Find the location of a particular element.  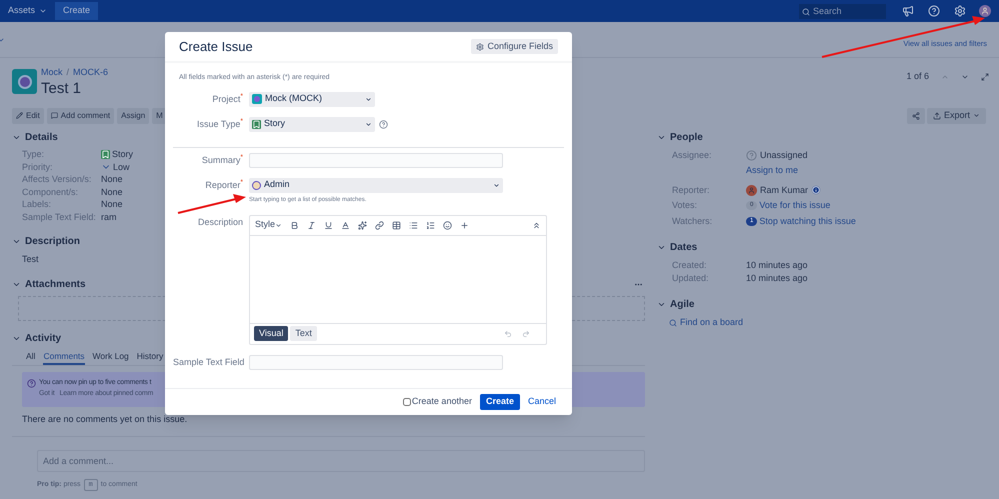

section-heading: People is located at coordinates (686, 137).